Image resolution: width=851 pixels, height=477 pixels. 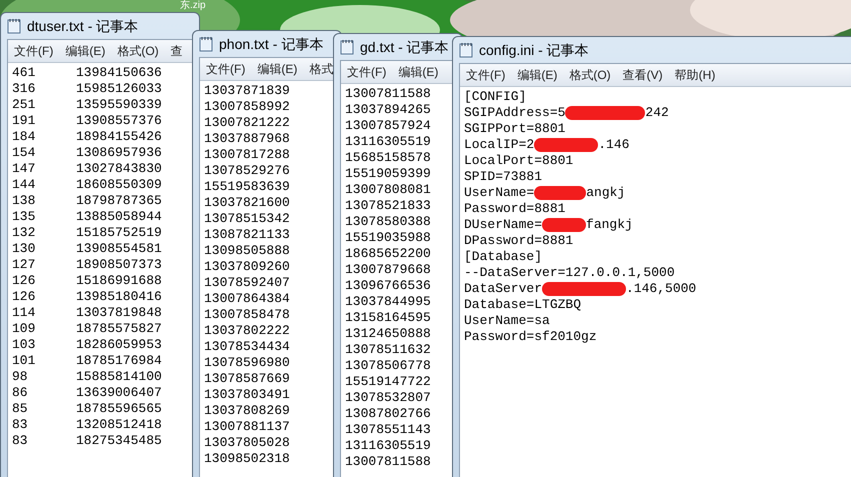 What do you see at coordinates (24, 121) in the screenshot?
I see `line-number-text: 191` at bounding box center [24, 121].